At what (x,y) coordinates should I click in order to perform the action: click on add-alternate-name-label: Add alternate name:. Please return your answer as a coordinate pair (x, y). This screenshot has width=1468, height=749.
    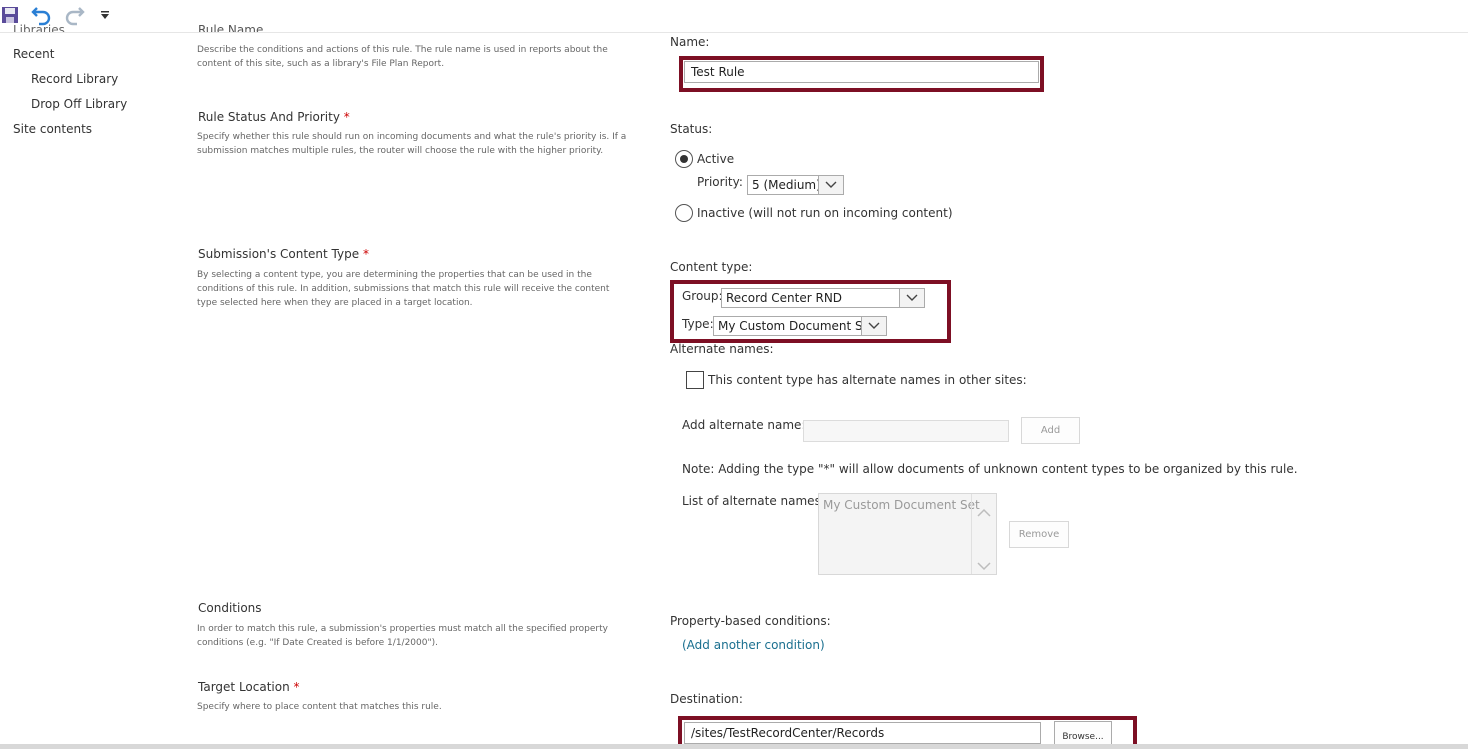
    Looking at the image, I should click on (744, 425).